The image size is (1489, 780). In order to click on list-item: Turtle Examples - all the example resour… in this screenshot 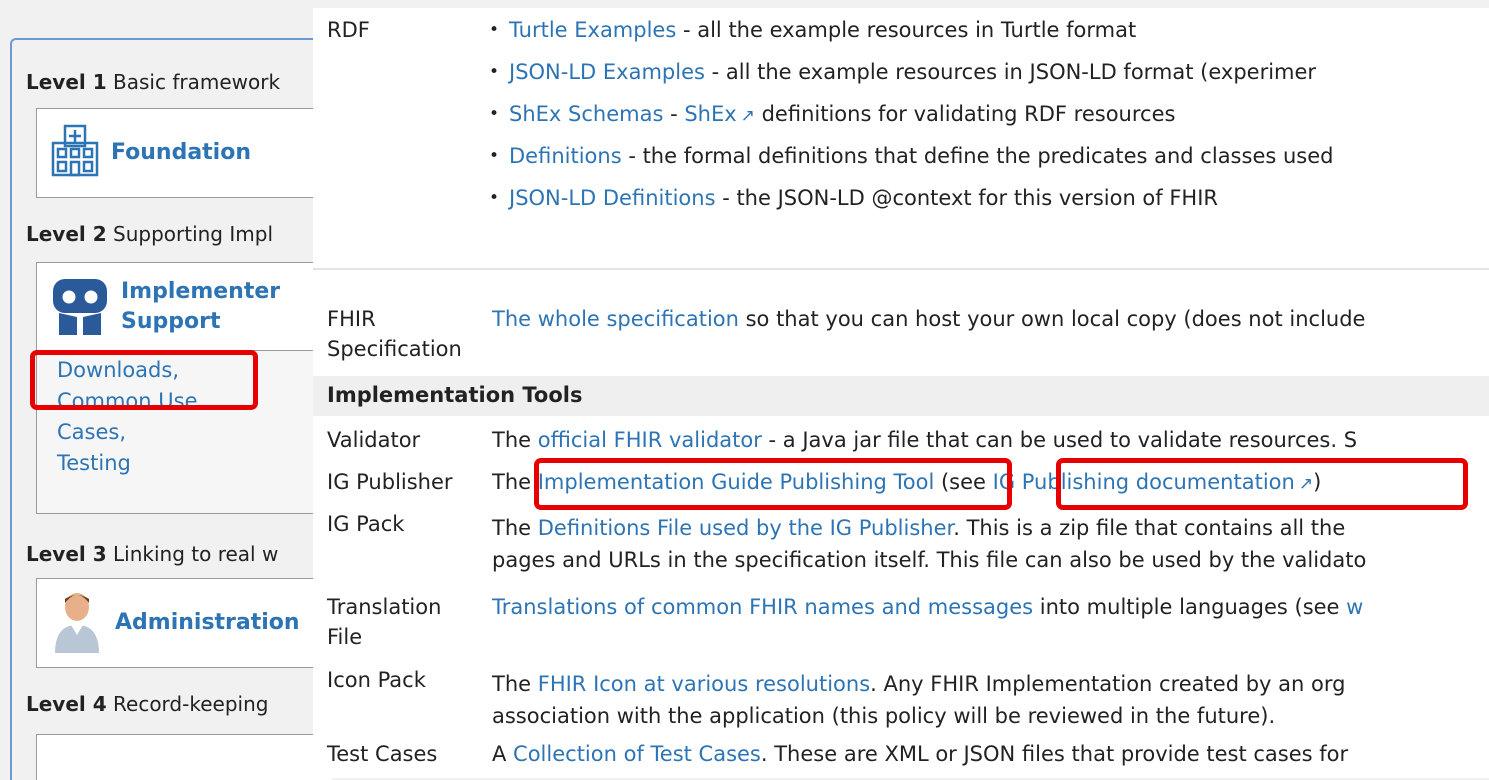, I will do `click(812, 30)`.